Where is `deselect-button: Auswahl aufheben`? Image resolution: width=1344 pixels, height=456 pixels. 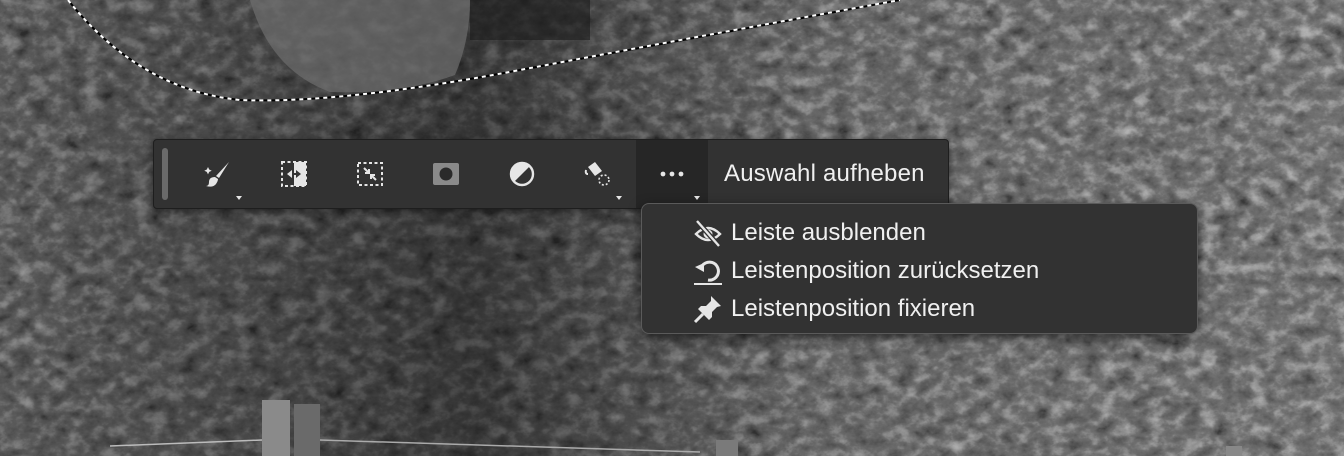 deselect-button: Auswahl aufheben is located at coordinates (824, 174).